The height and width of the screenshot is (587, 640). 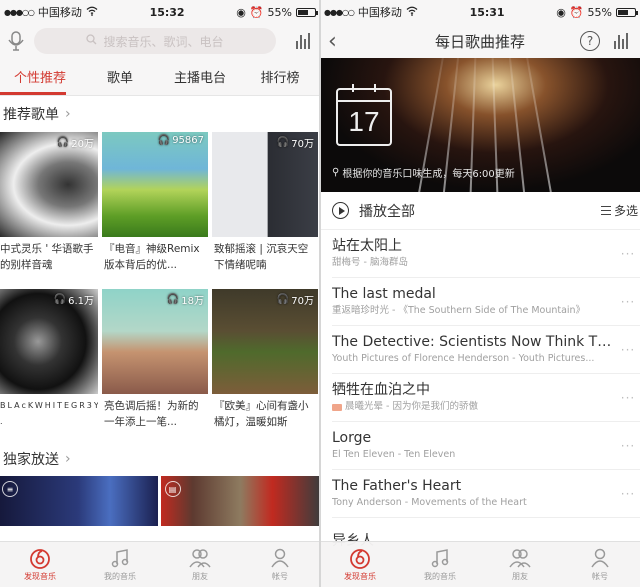 I want to click on status-time: 15:31, so click(x=487, y=12).